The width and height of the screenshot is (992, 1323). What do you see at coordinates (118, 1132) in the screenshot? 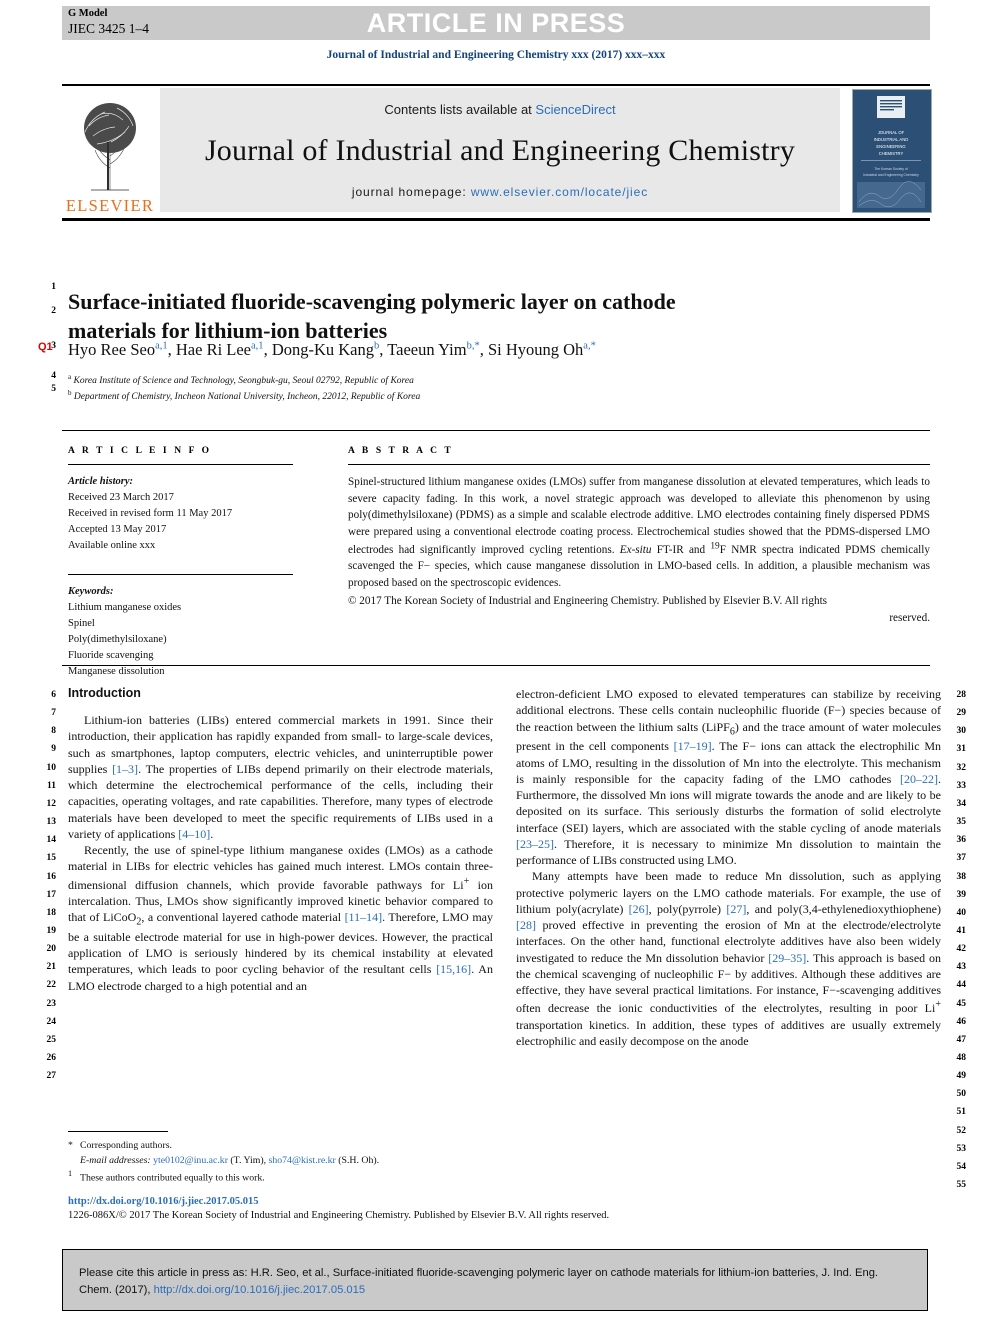
I see `footnote-rule` at bounding box center [118, 1132].